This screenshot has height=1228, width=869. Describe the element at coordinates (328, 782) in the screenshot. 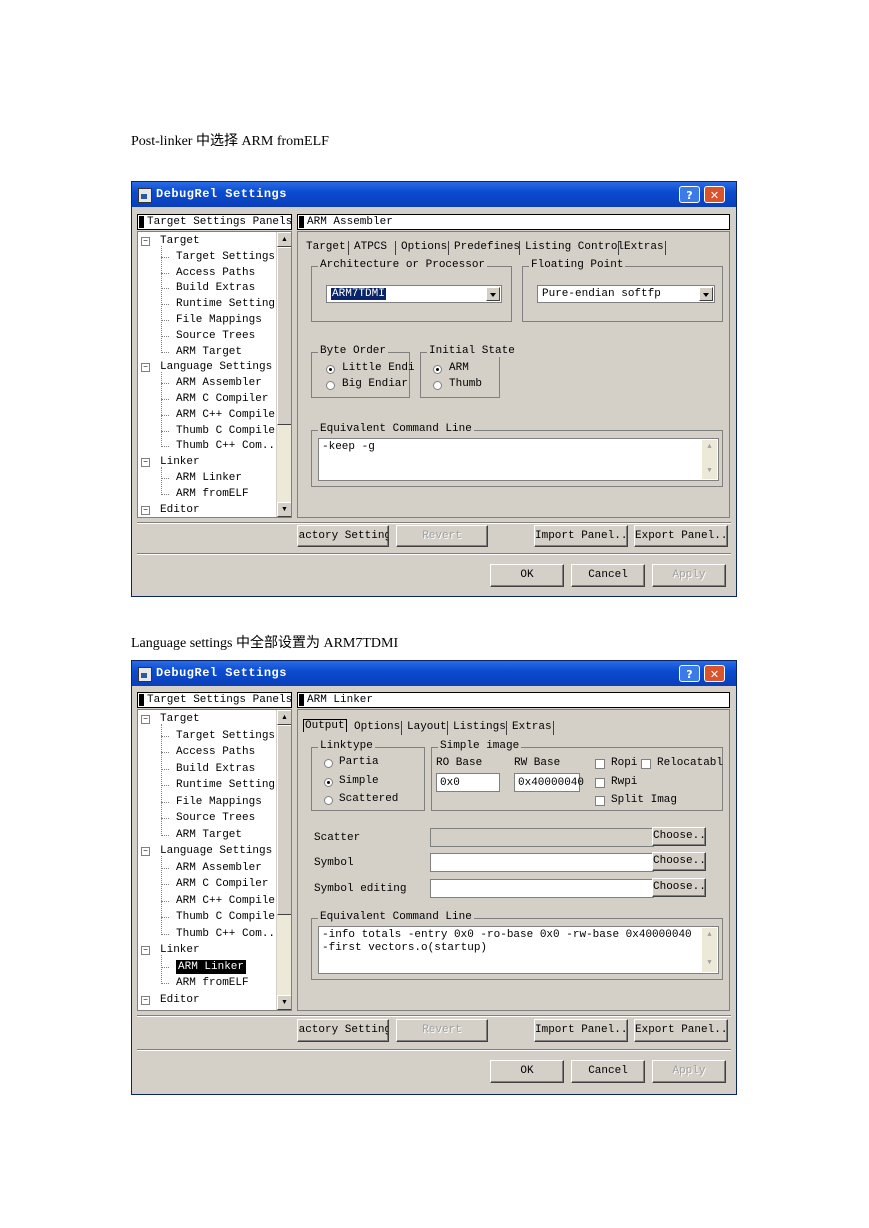

I see `simple-radio` at that location.